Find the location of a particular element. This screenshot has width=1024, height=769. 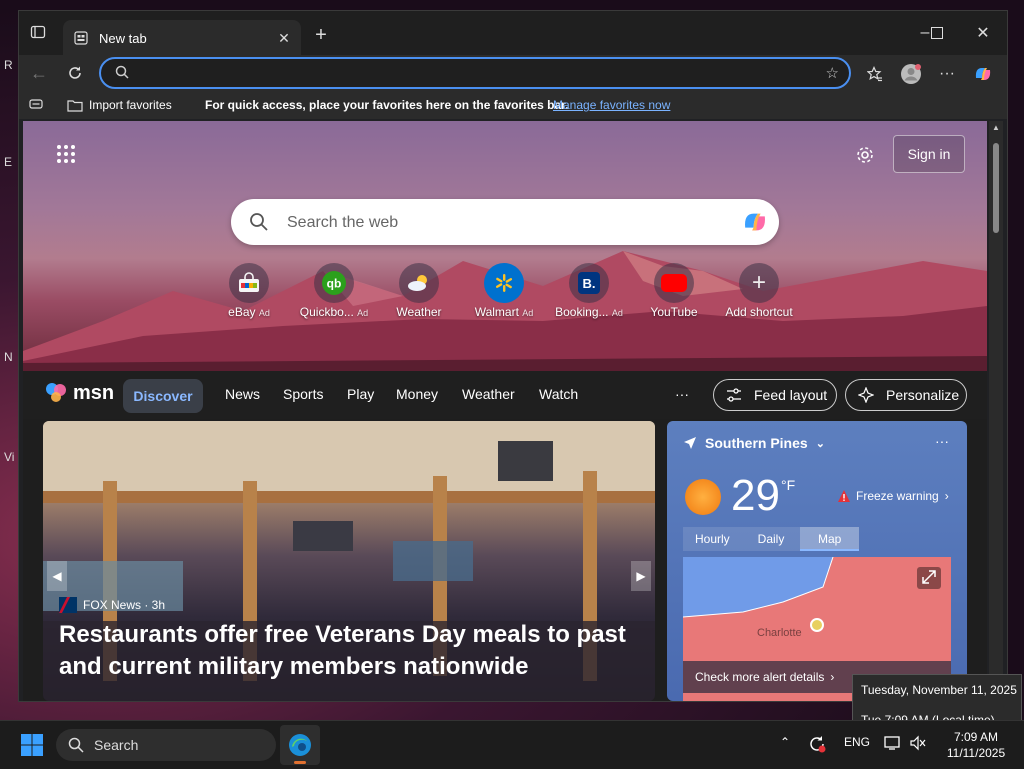

nav-watch: Watch is located at coordinates (558, 394).